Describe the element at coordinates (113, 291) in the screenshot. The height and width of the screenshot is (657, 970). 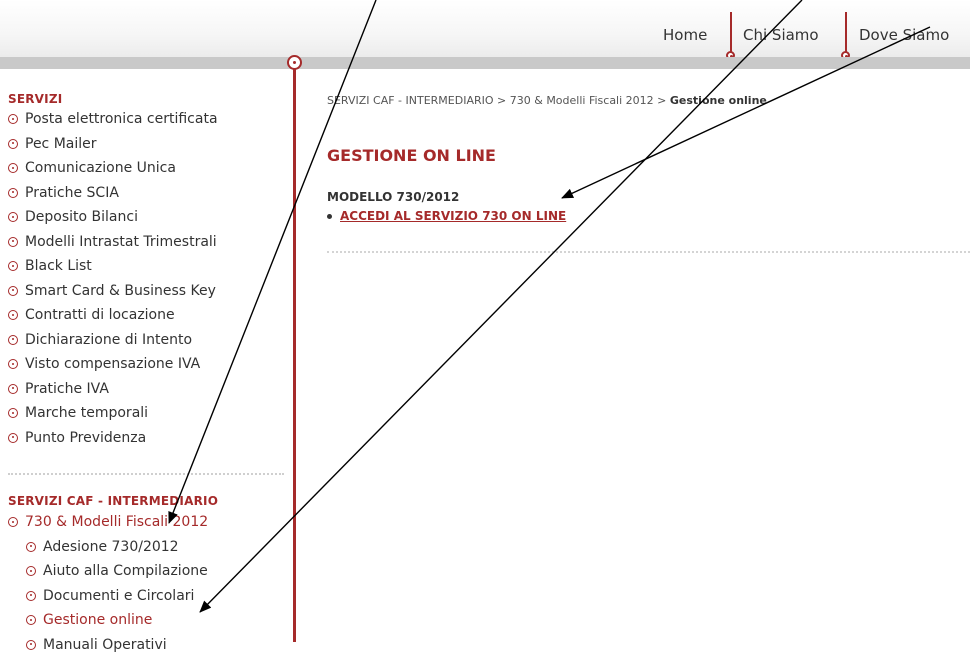
I see `sidebar-item: Smart Card & Business Key` at that location.